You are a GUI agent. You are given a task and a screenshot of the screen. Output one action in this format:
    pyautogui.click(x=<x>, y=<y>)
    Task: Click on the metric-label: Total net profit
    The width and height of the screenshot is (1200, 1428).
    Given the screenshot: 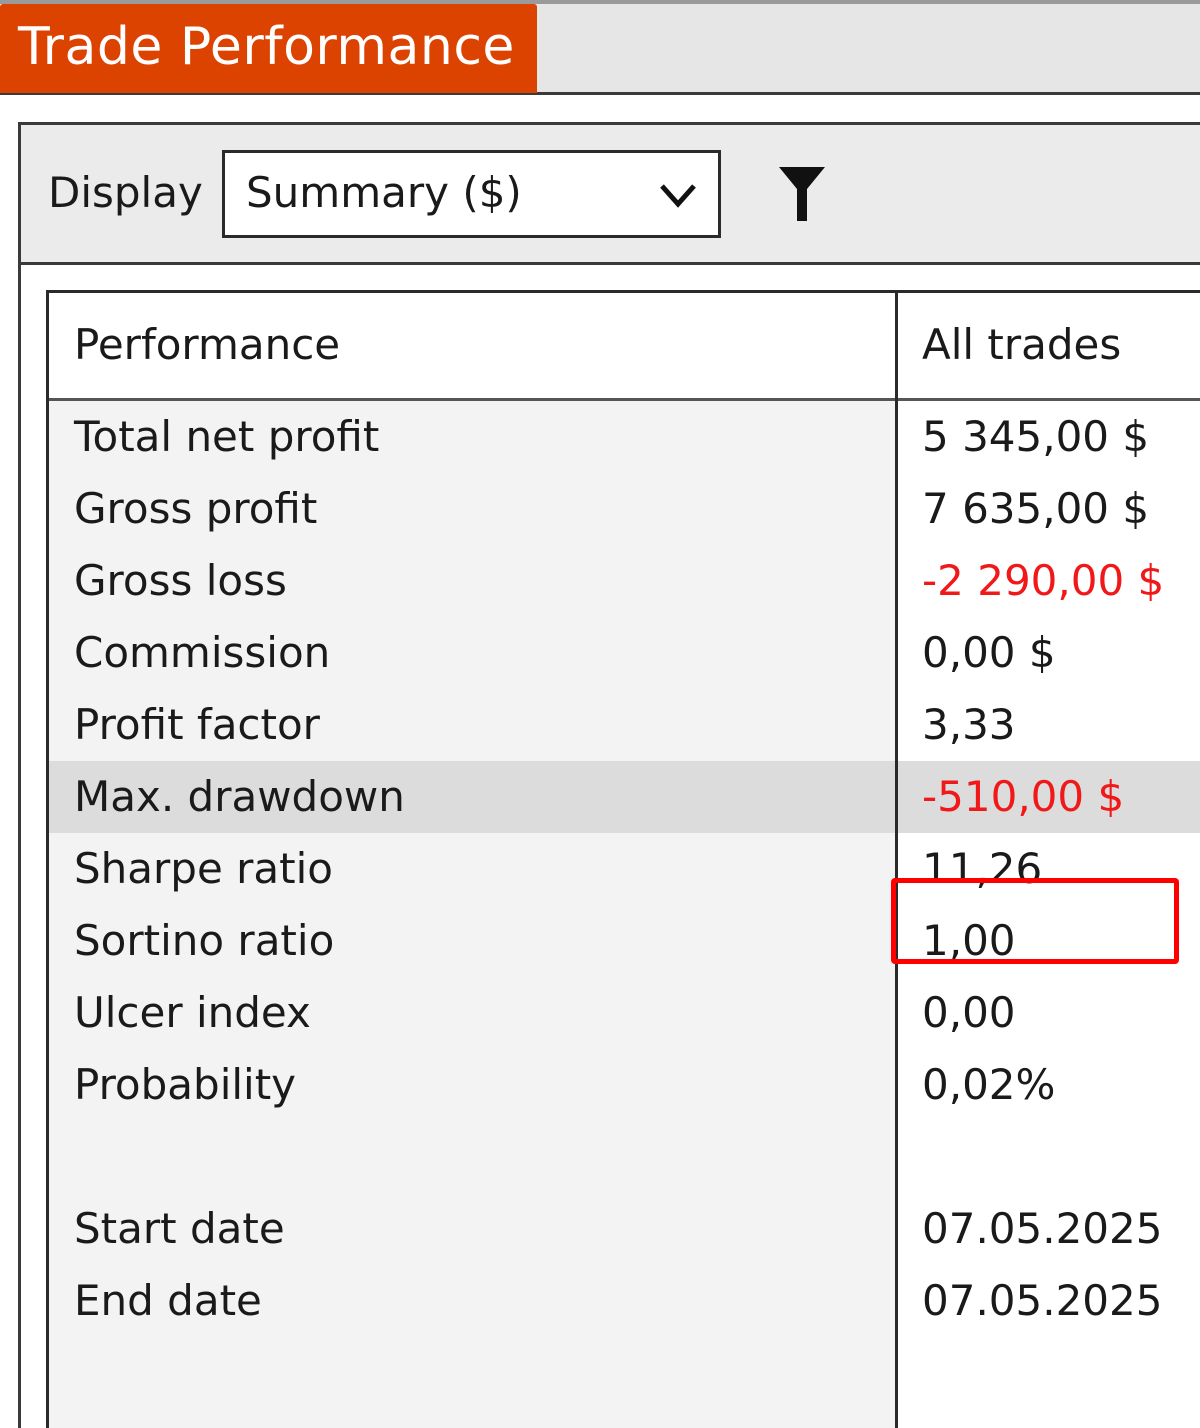 What is the action you would take?
    pyautogui.click(x=227, y=436)
    